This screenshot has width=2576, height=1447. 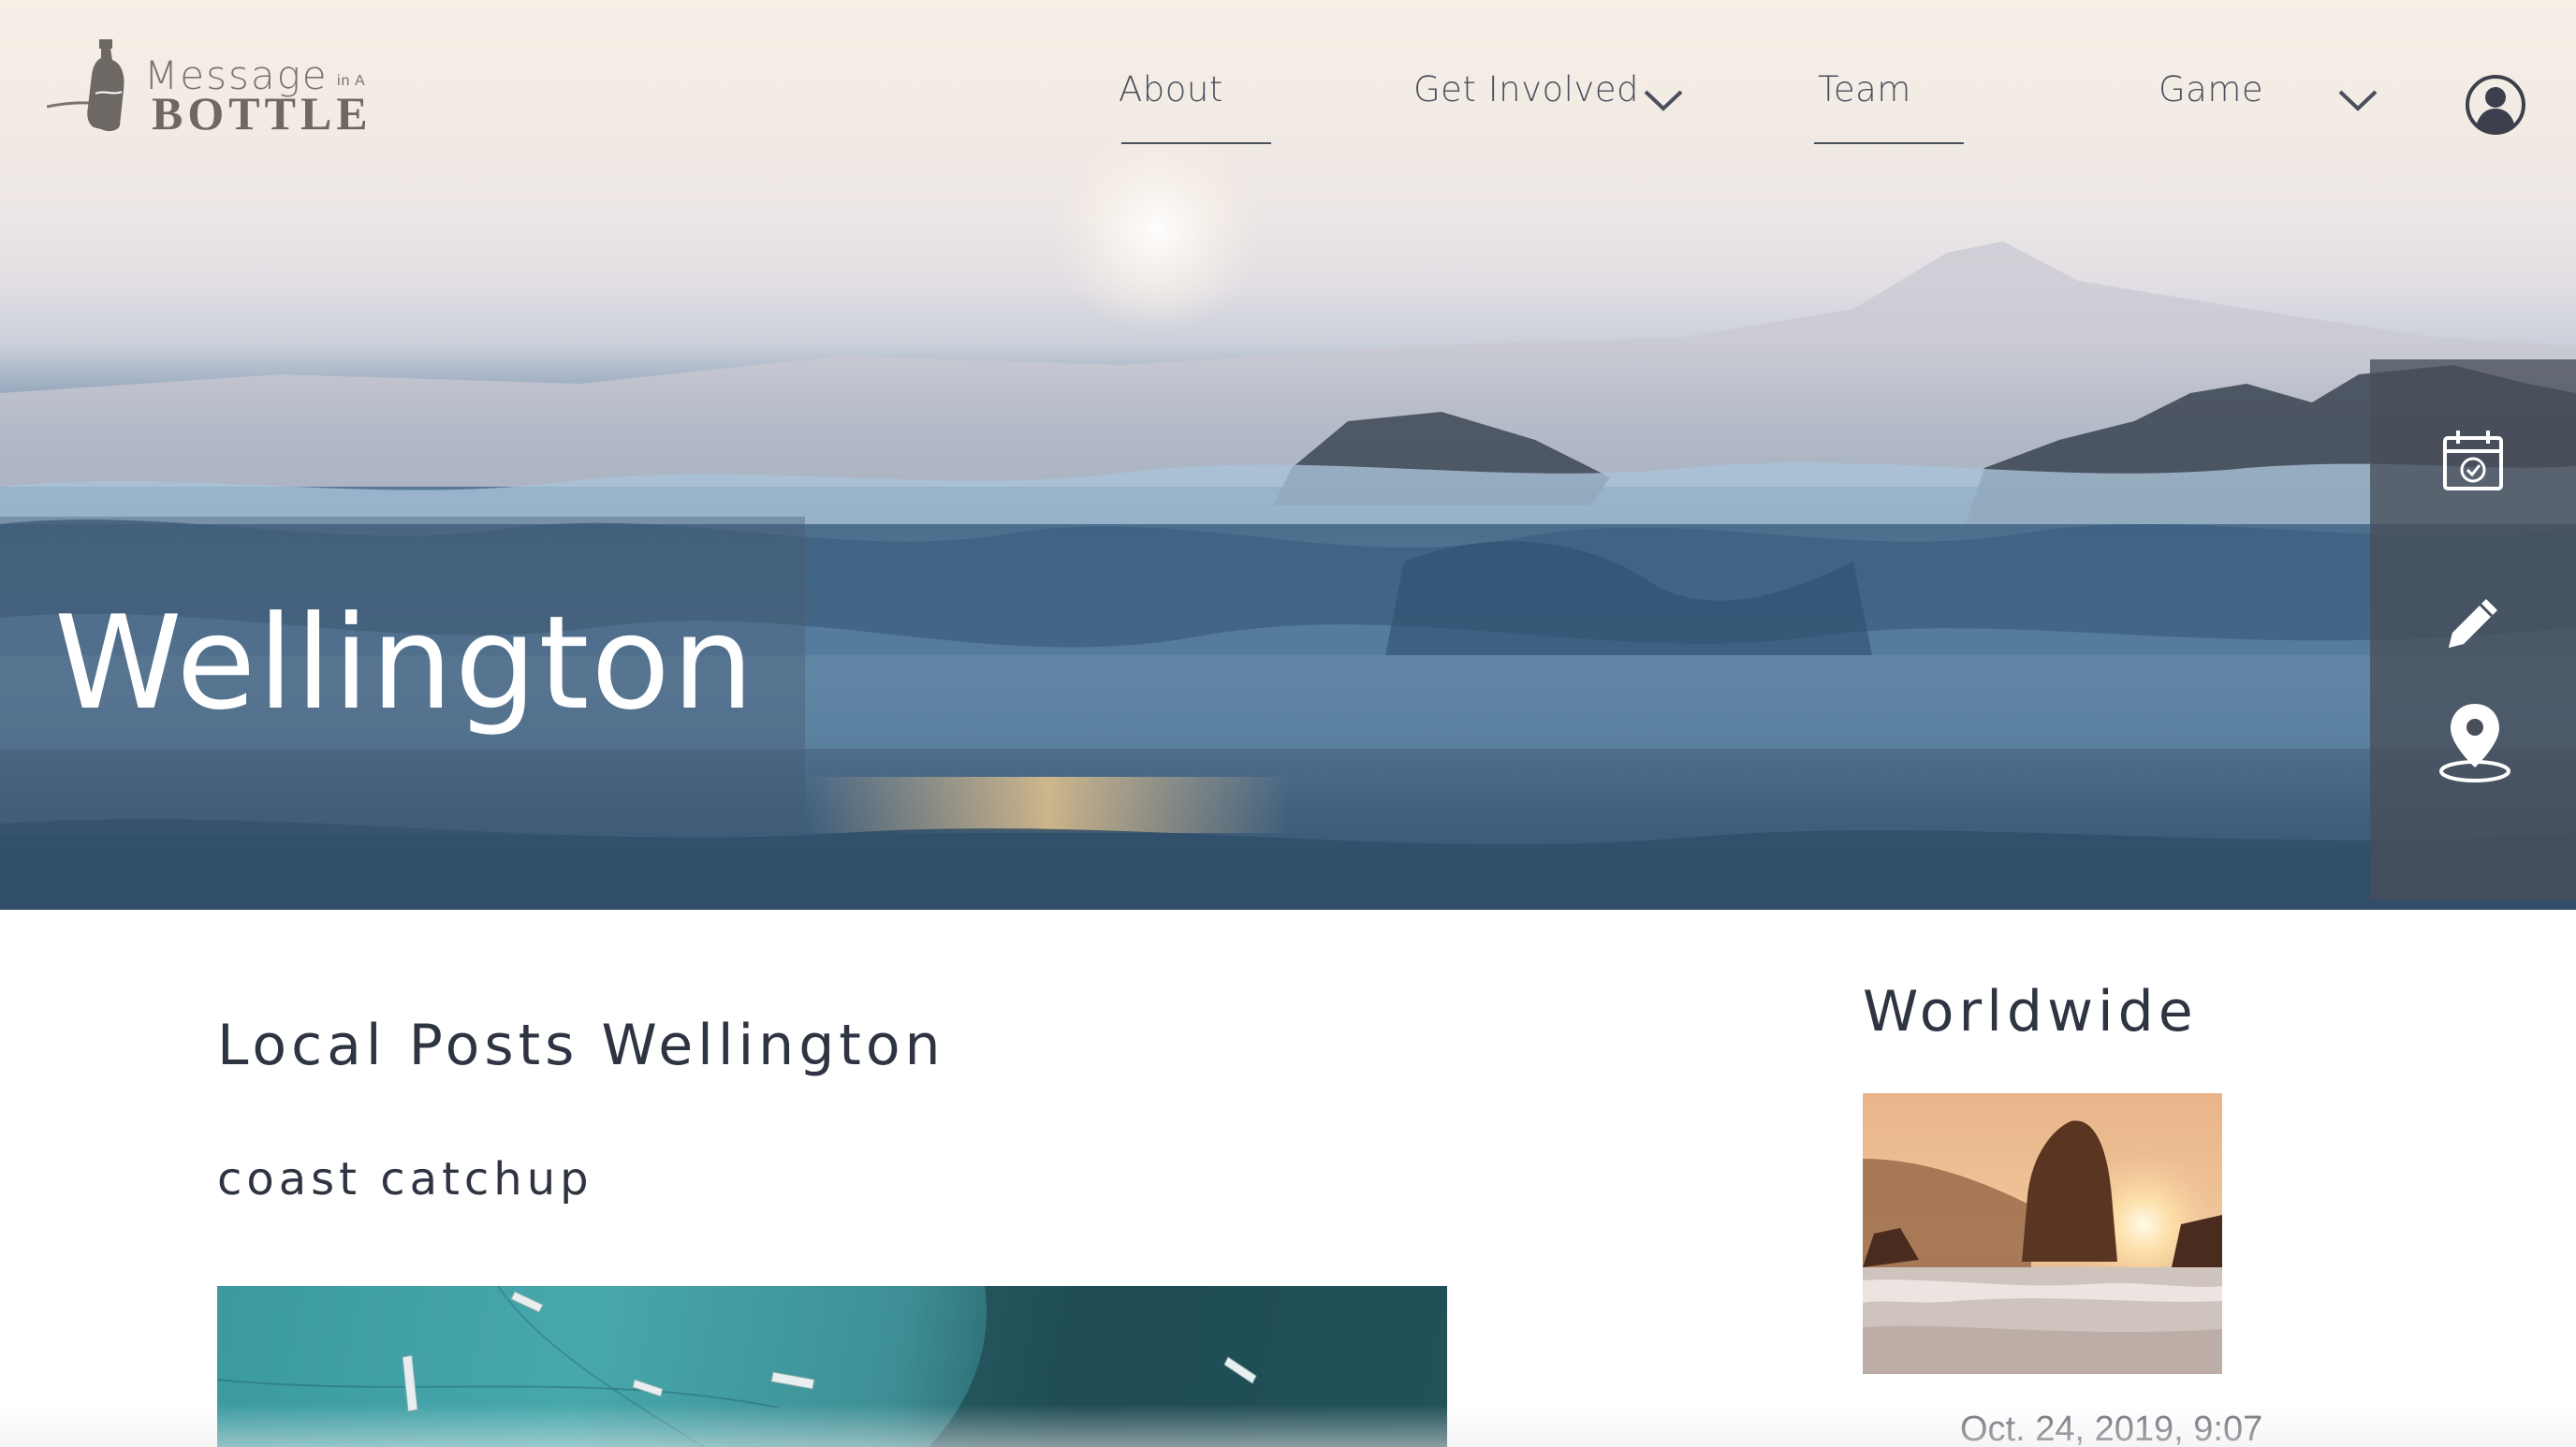 I want to click on post-title-link: coast catchup, so click(x=405, y=1179).